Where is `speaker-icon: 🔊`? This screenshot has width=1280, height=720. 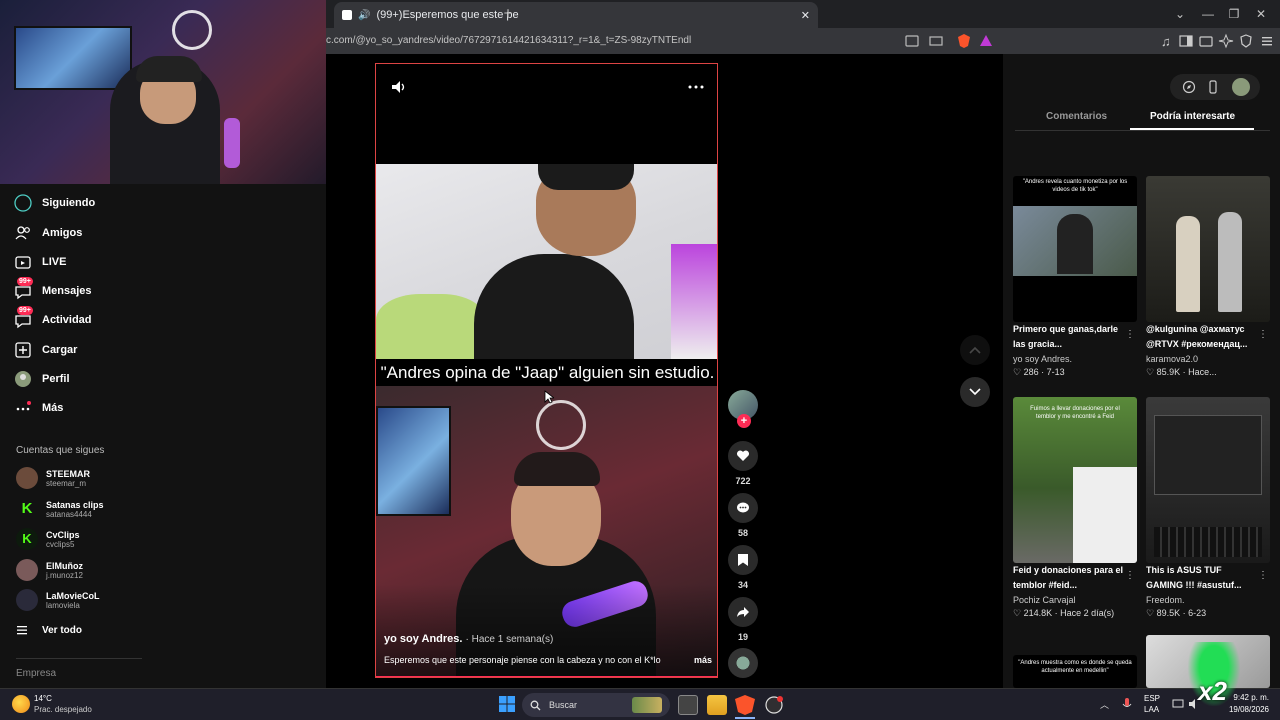 speaker-icon: 🔊 is located at coordinates (364, 15).